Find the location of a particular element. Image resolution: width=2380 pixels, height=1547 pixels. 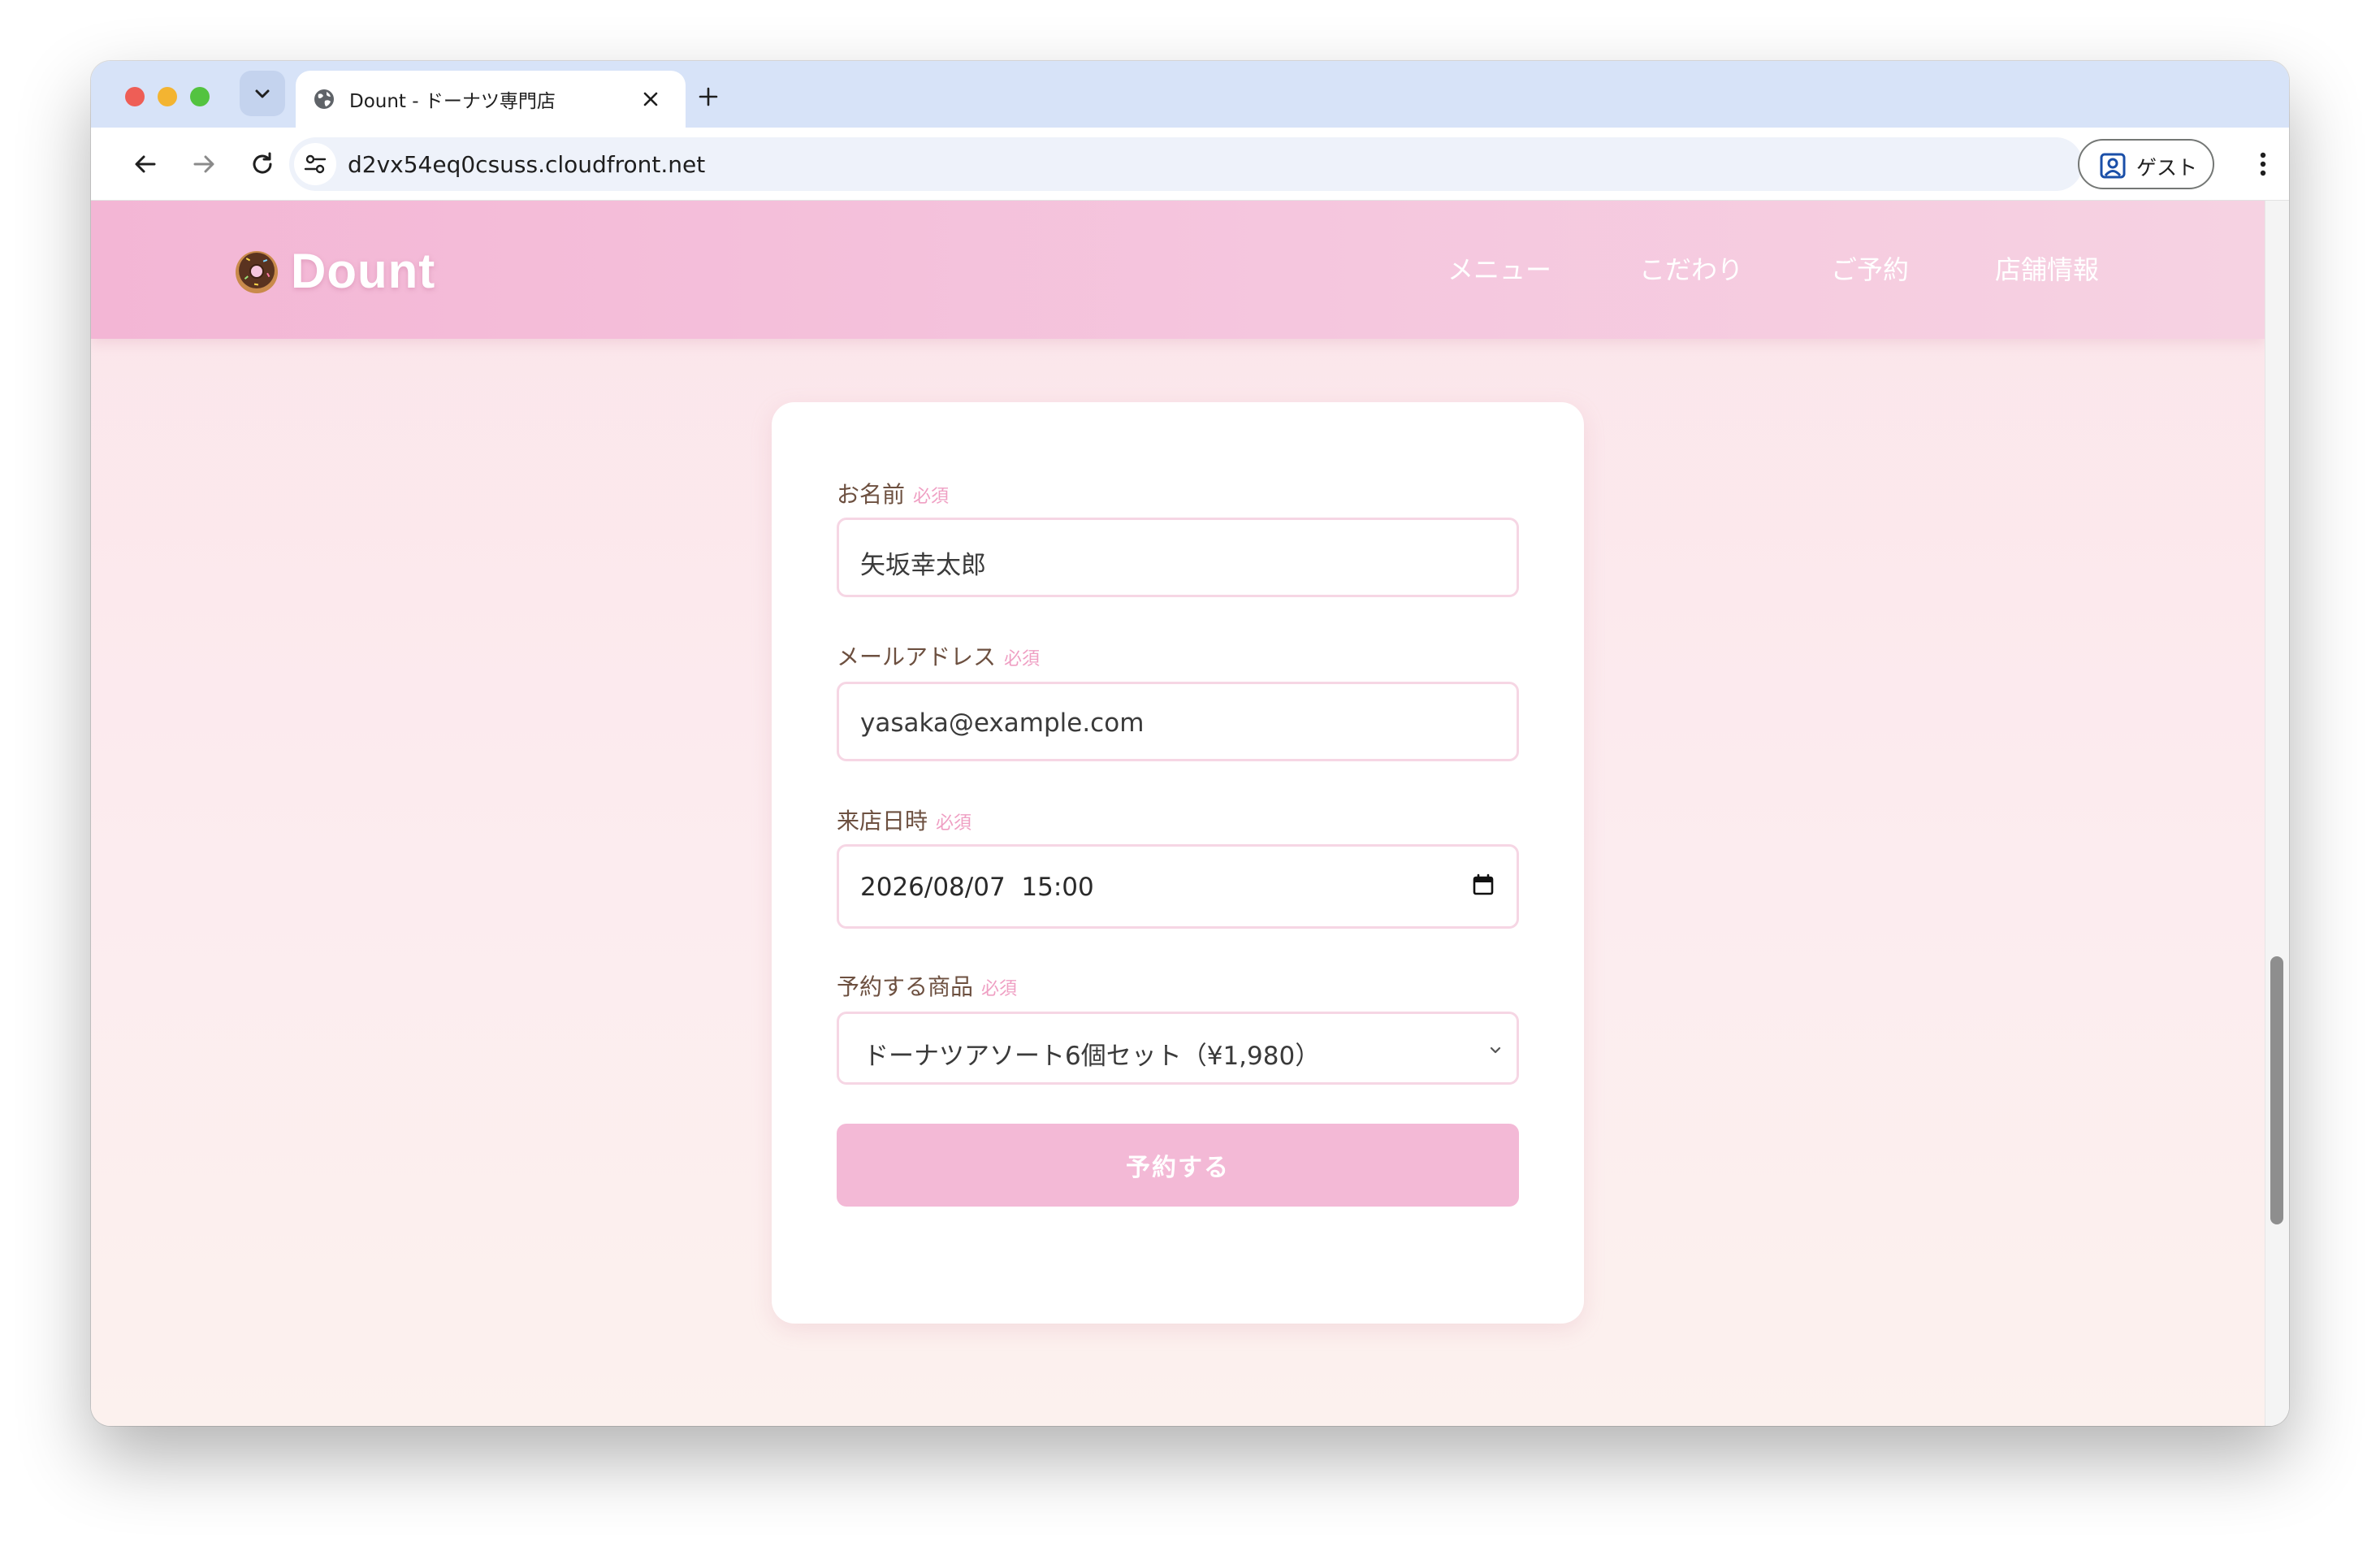

plus-icon is located at coordinates (708, 96).